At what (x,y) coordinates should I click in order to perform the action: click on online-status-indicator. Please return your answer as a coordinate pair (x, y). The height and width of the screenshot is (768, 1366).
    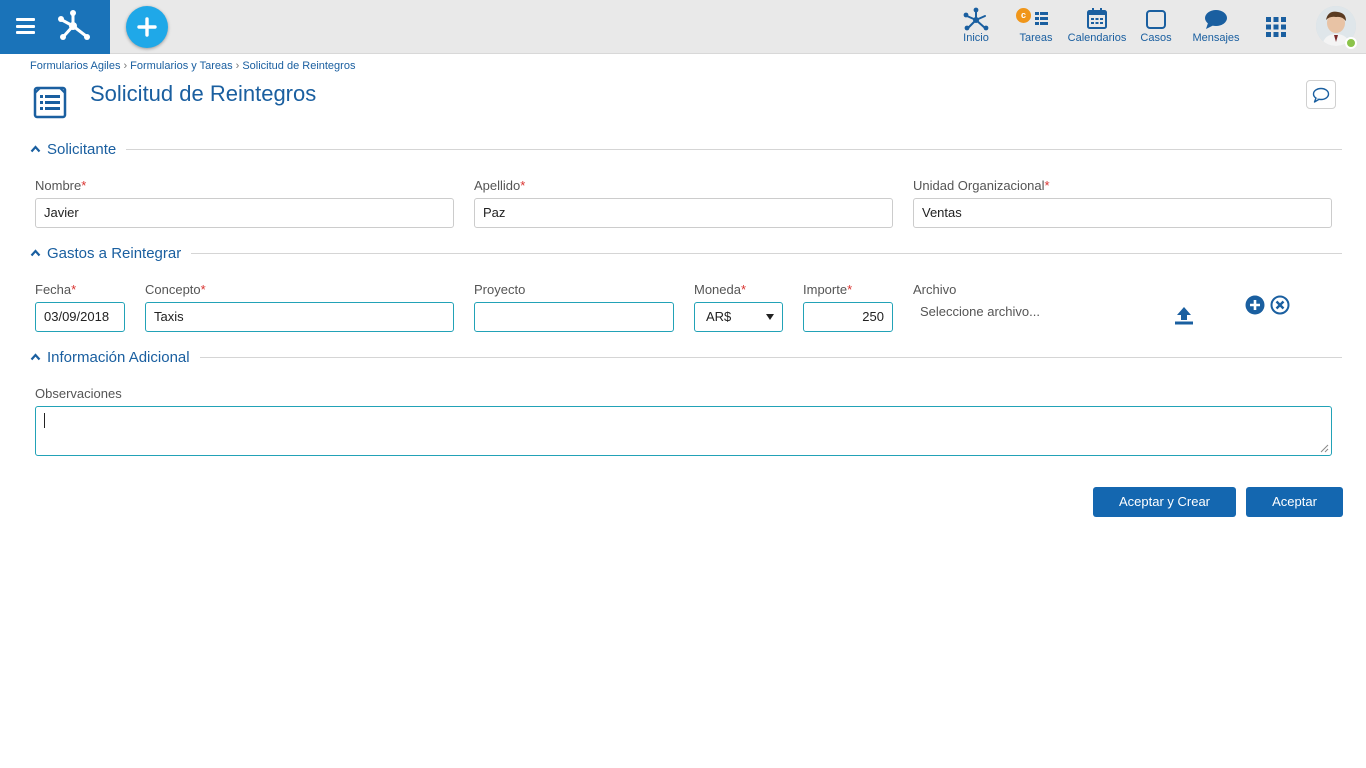
    Looking at the image, I should click on (1351, 43).